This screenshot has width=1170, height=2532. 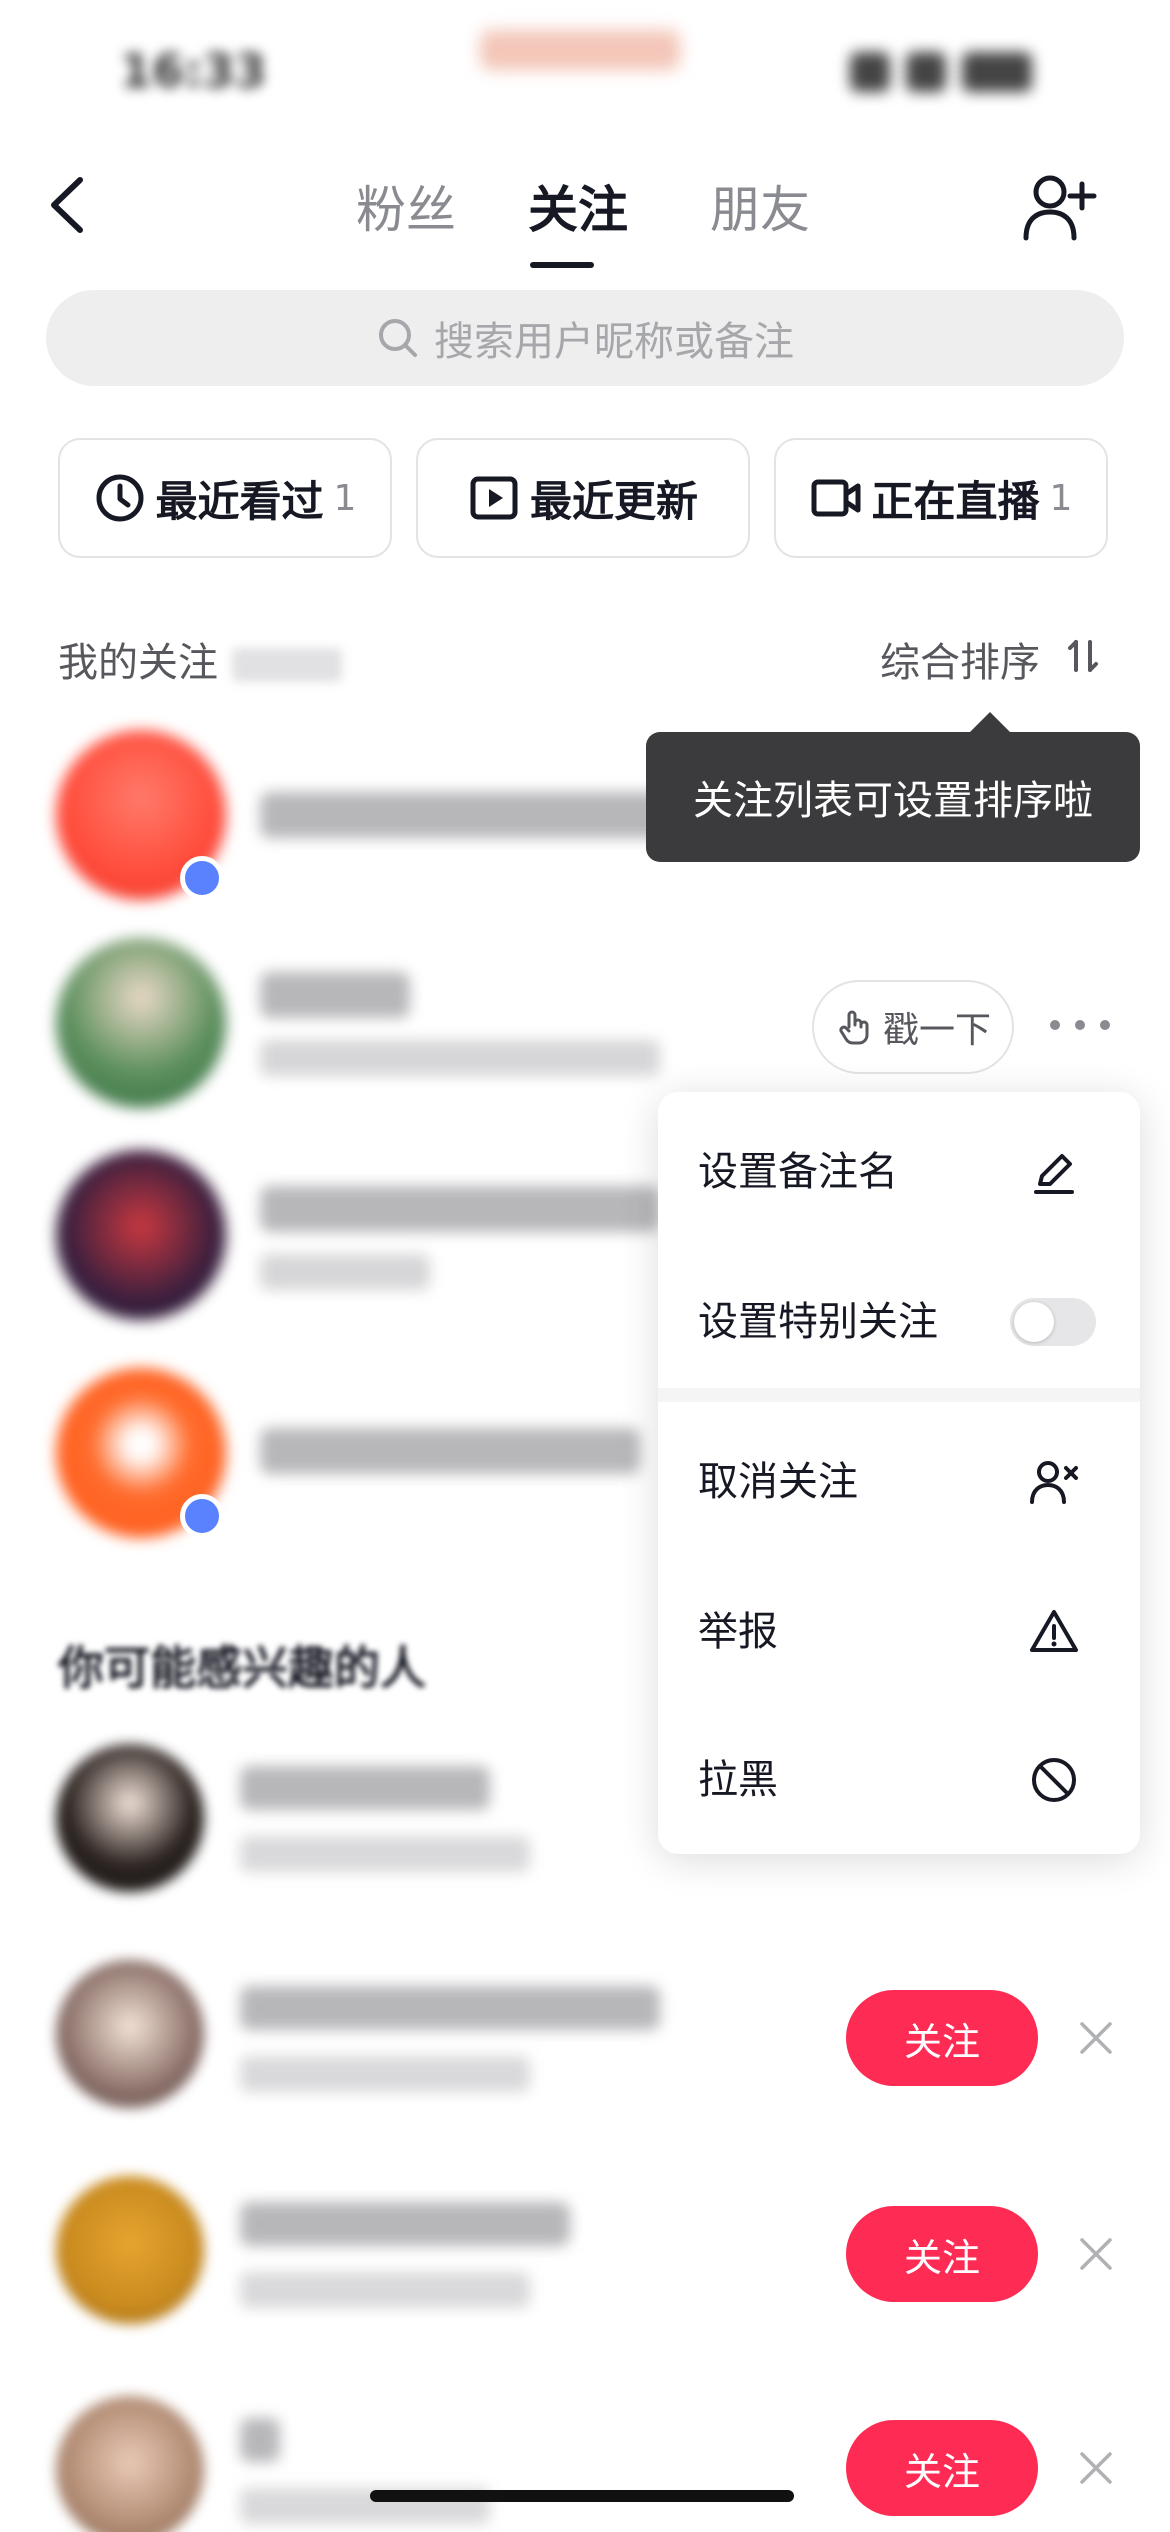 I want to click on more-options-menu: 设置备注名 设置特别关注 取消关注 举报 拉黑, so click(x=899, y=1473).